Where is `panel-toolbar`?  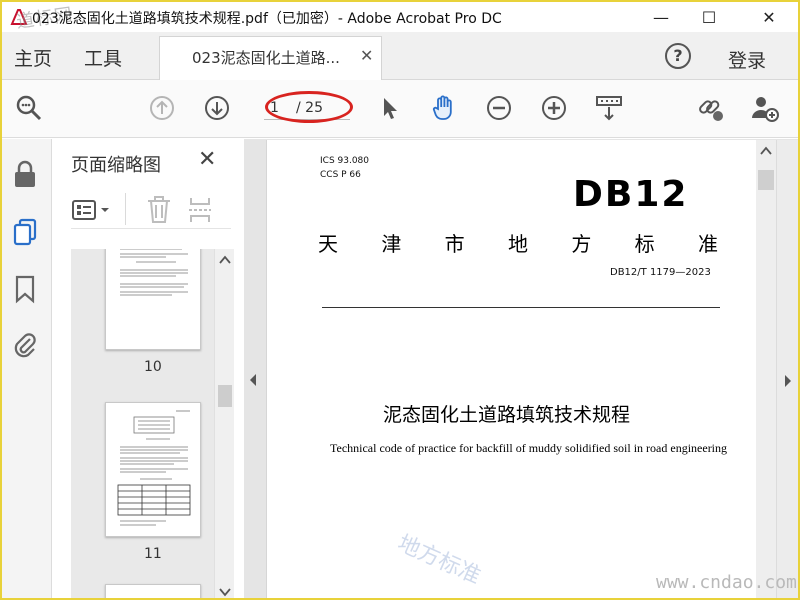
panel-toolbar is located at coordinates (151, 210).